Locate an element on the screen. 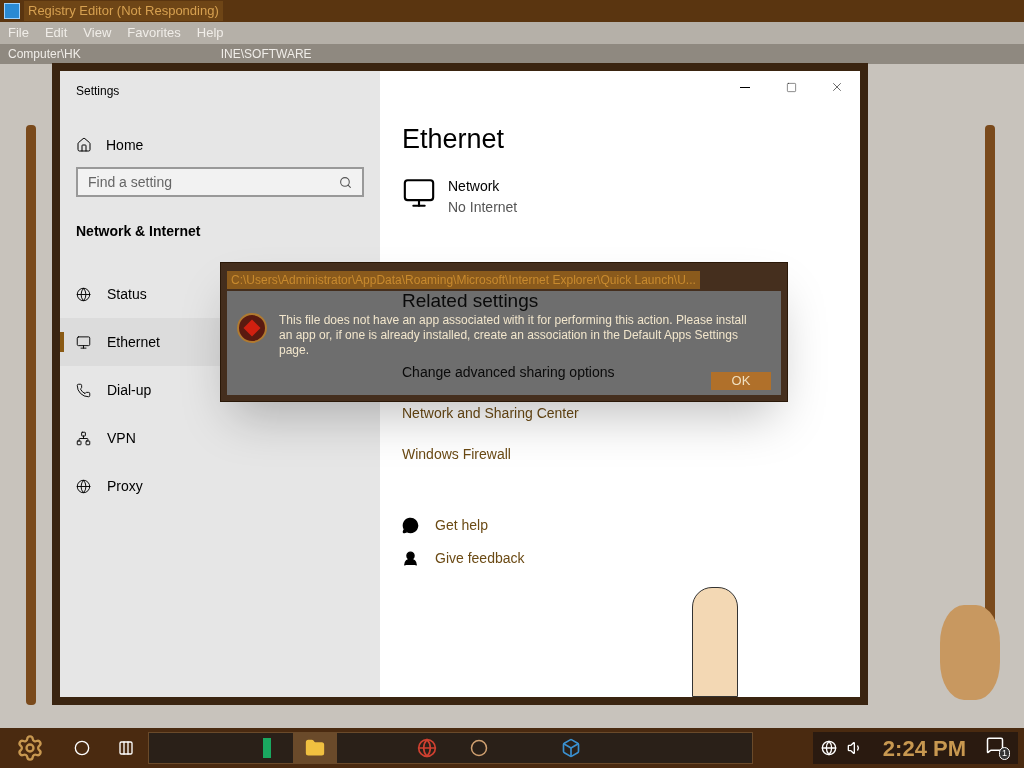  network-name: Network is located at coordinates (474, 186).